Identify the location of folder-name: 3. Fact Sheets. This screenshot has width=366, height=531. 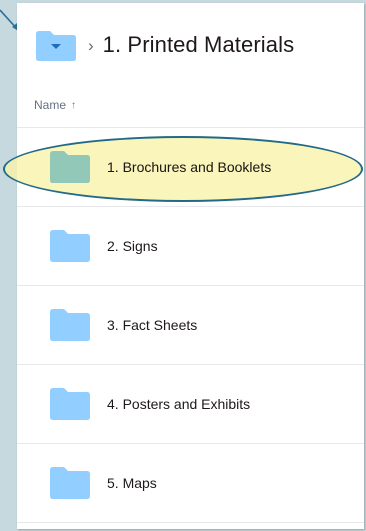
(152, 325).